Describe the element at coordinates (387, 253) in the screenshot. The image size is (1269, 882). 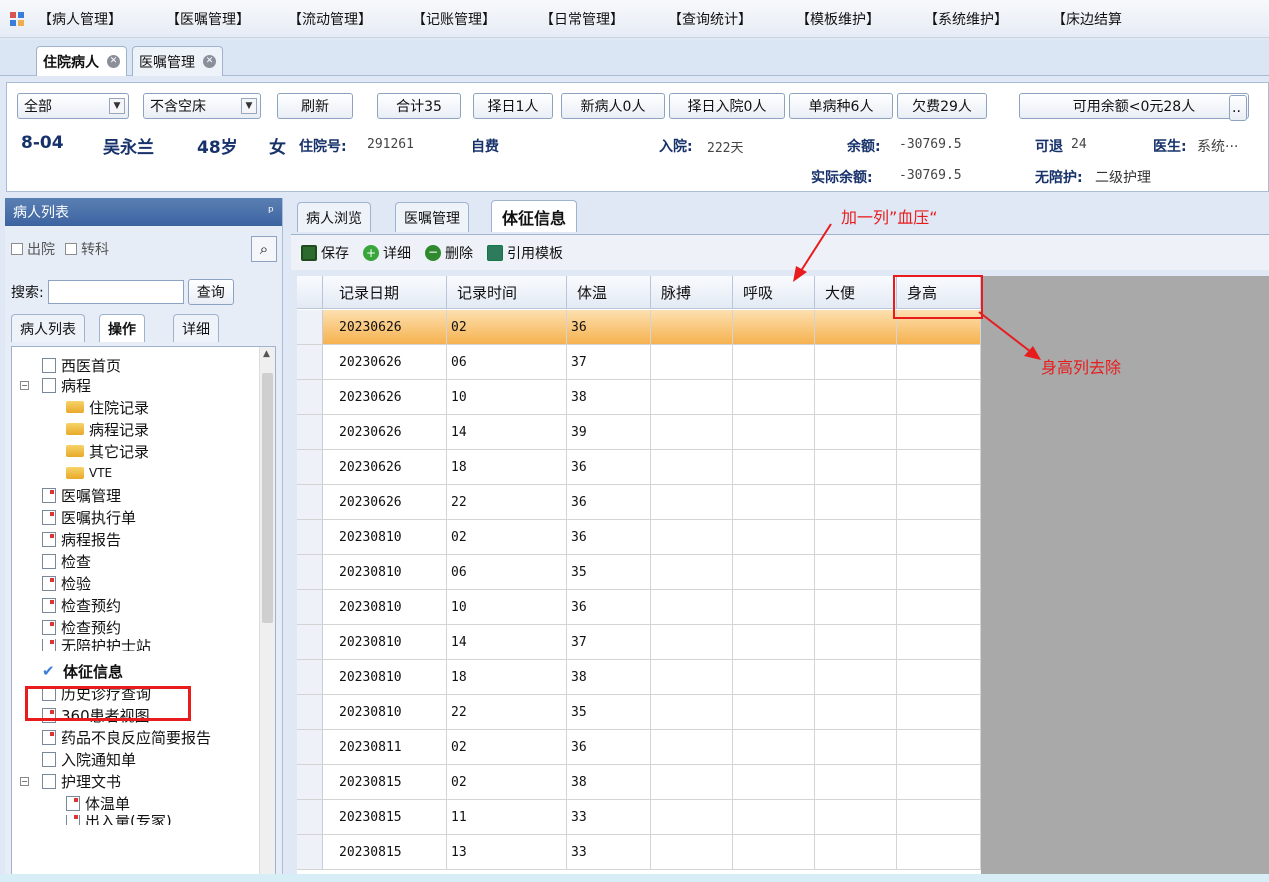
I see `detail-button: + 详细` at that location.